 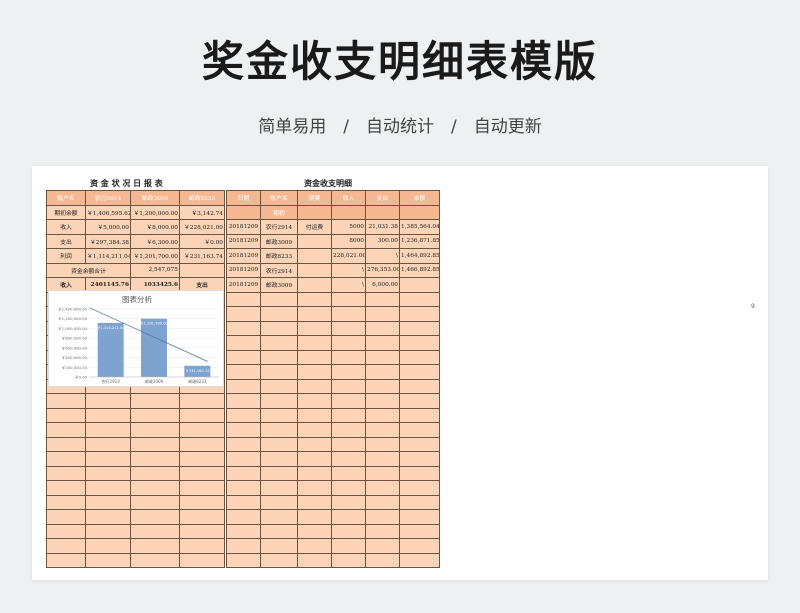 What do you see at coordinates (382, 241) in the screenshot?
I see `table-cell: 300.00` at bounding box center [382, 241].